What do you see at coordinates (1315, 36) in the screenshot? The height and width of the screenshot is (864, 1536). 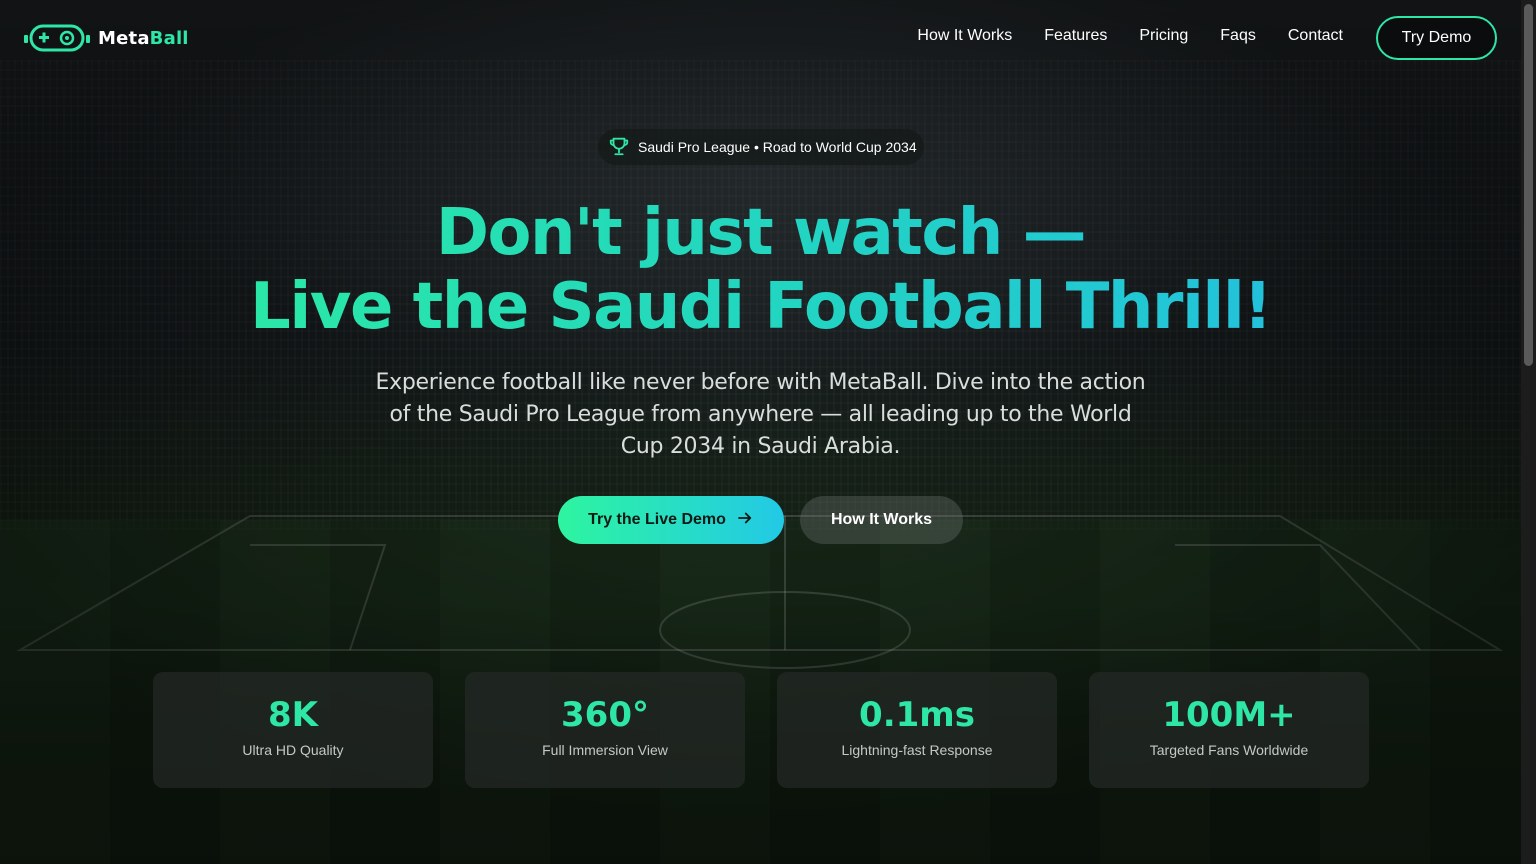 I see `nav-link-contact: Contact` at bounding box center [1315, 36].